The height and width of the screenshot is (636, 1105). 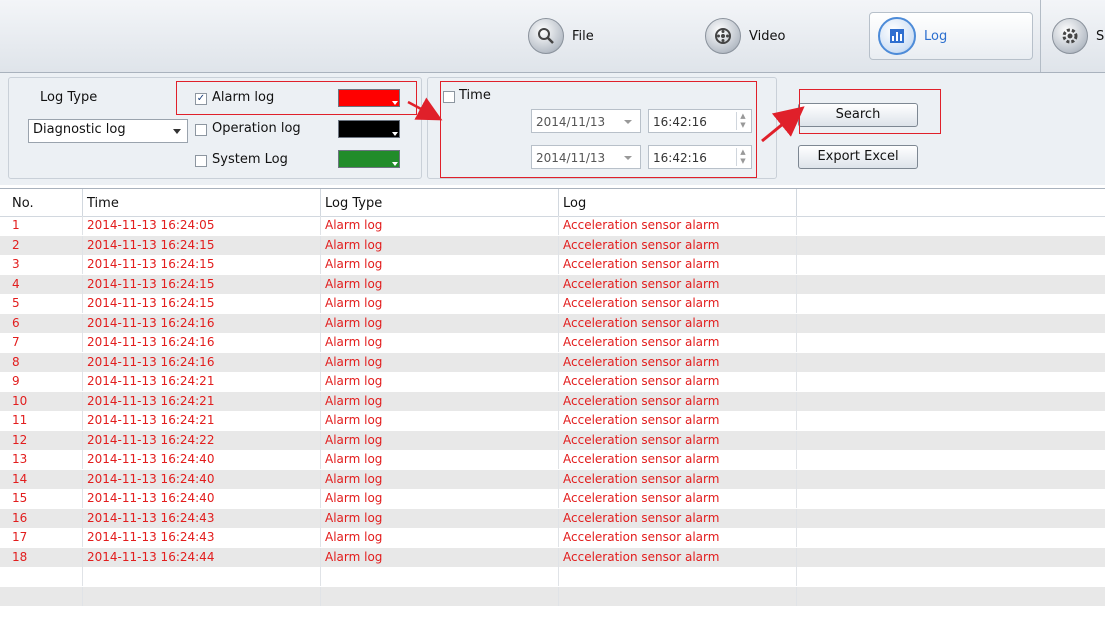 I want to click on chevron-down-icon, so click(x=177, y=131).